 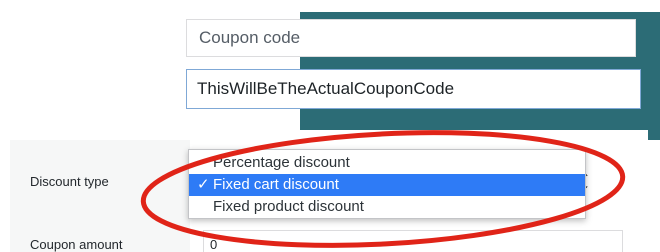 I want to click on discount-option-percentage: Percentage discount, so click(x=387, y=163).